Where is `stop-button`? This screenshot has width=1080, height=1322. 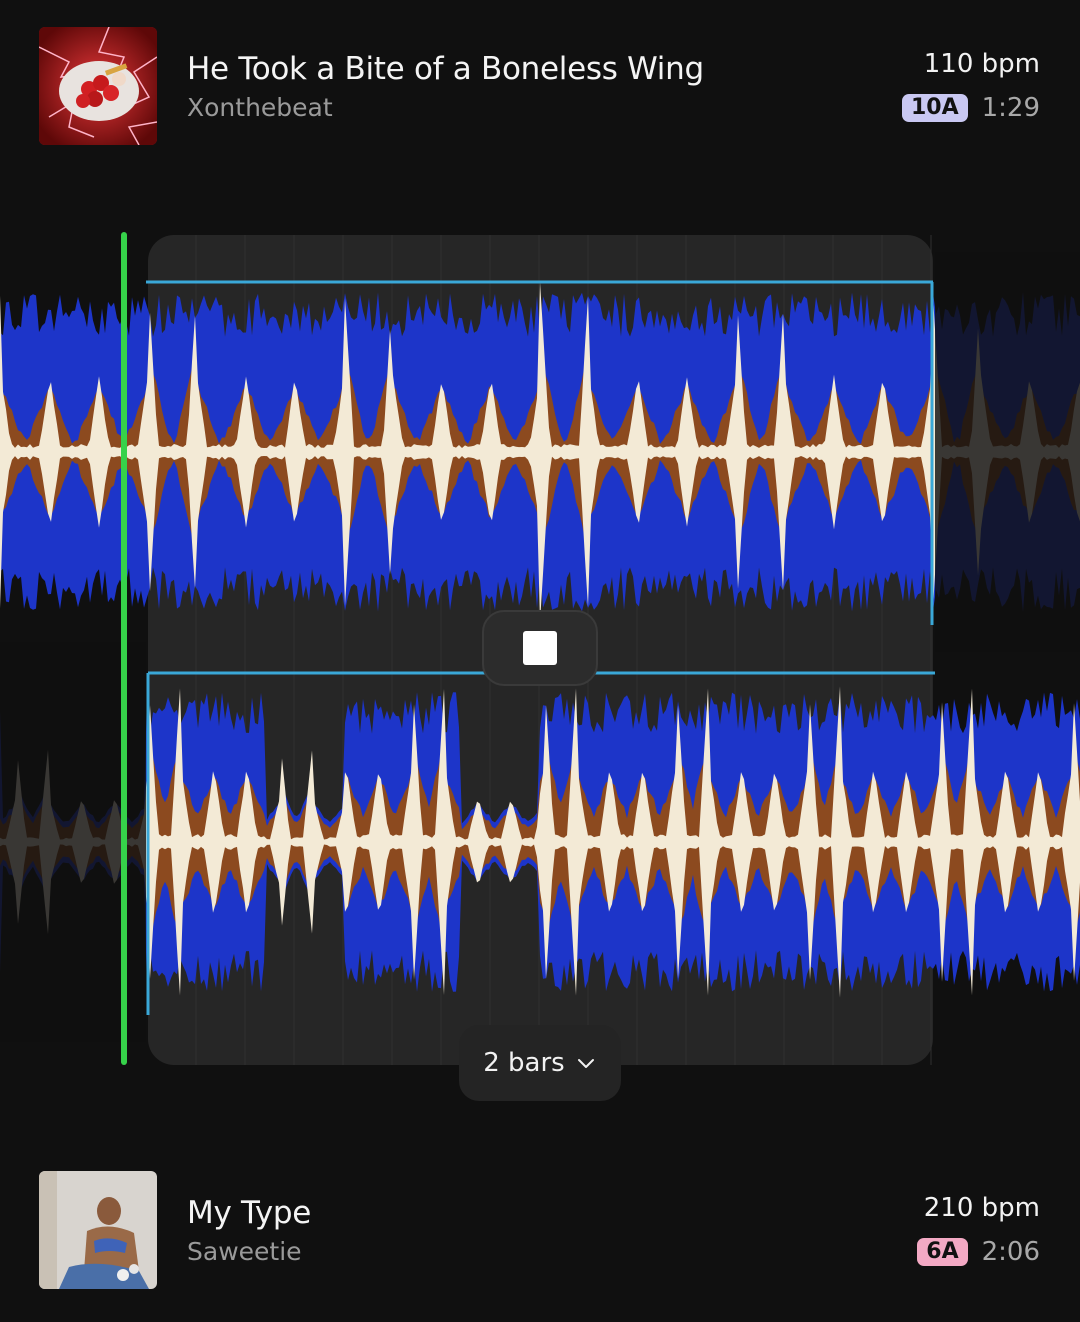
stop-button is located at coordinates (540, 648).